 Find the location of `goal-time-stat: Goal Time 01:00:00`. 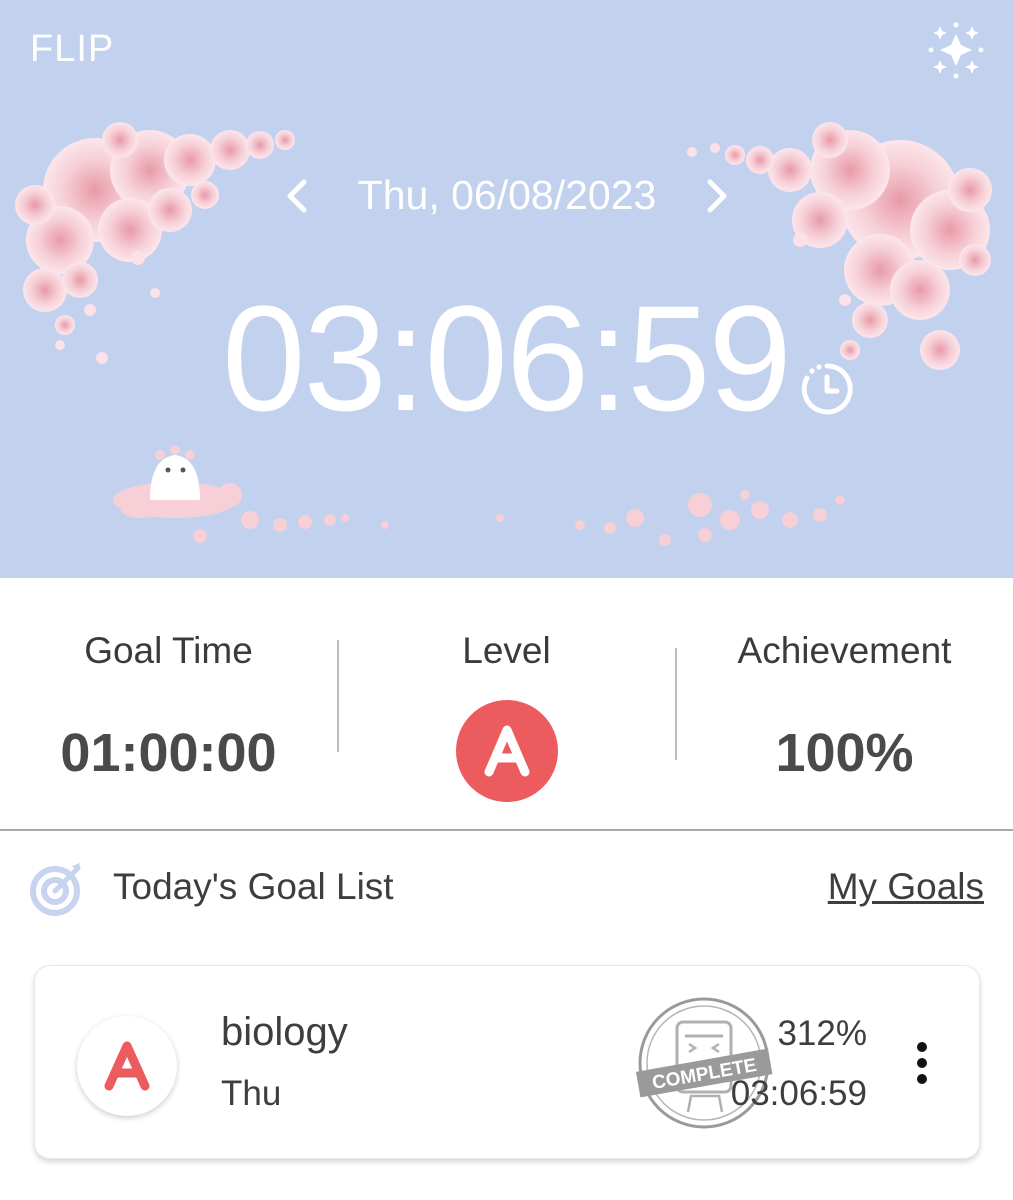

goal-time-stat: Goal Time 01:00:00 is located at coordinates (168, 706).